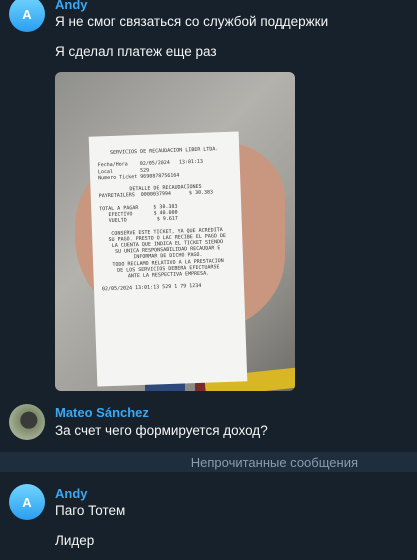 The height and width of the screenshot is (560, 417). Describe the element at coordinates (102, 412) in the screenshot. I see `sender-name: Mateo Sánchez` at that location.